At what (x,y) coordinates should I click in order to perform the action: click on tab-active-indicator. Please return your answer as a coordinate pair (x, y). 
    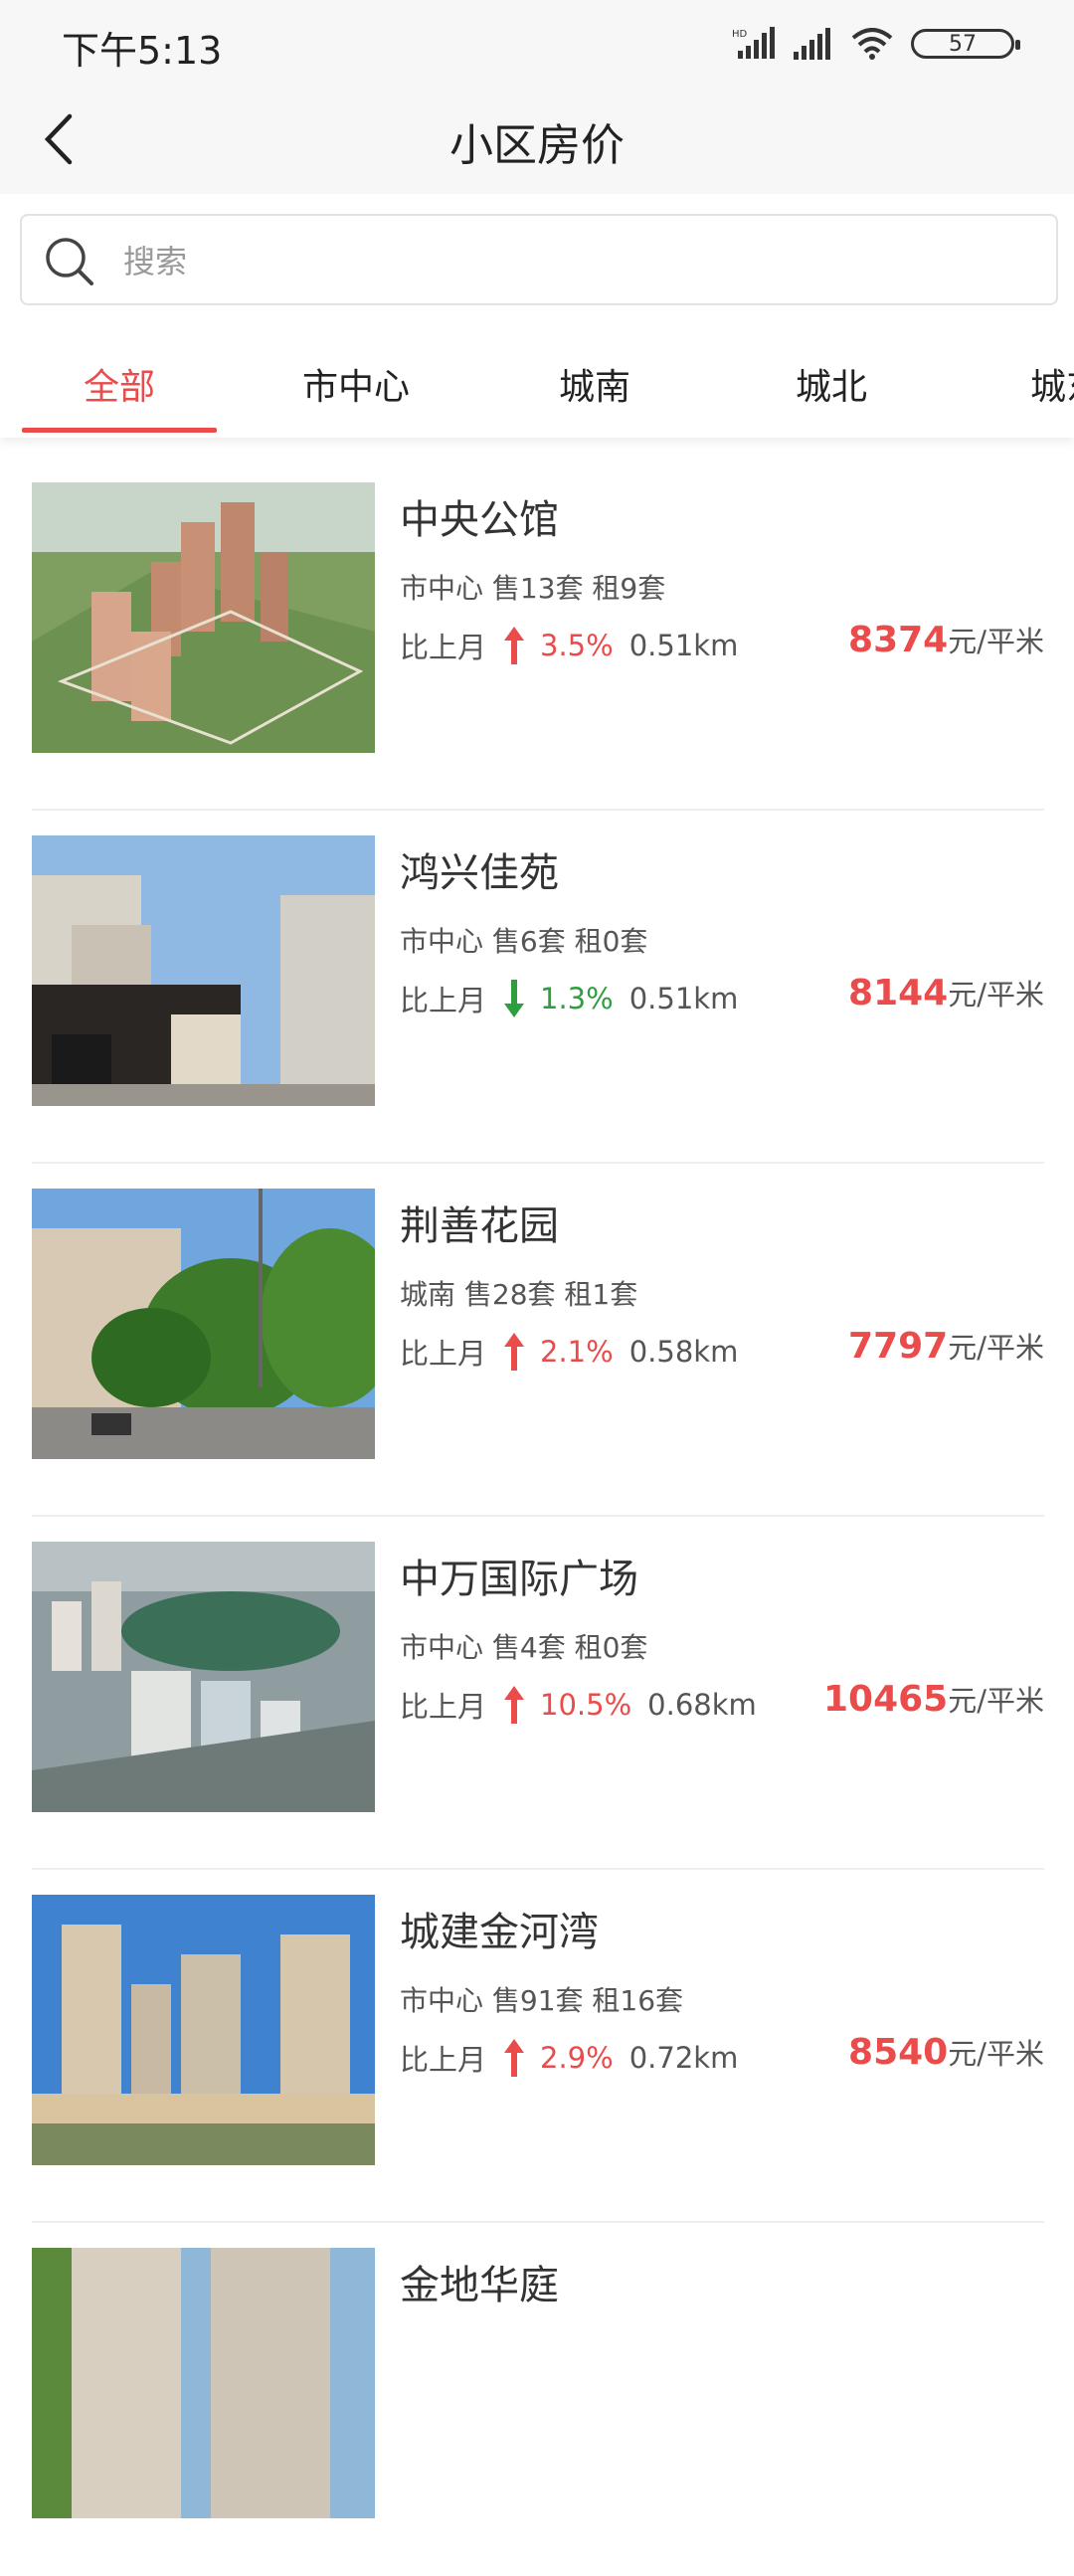
    Looking at the image, I should click on (120, 430).